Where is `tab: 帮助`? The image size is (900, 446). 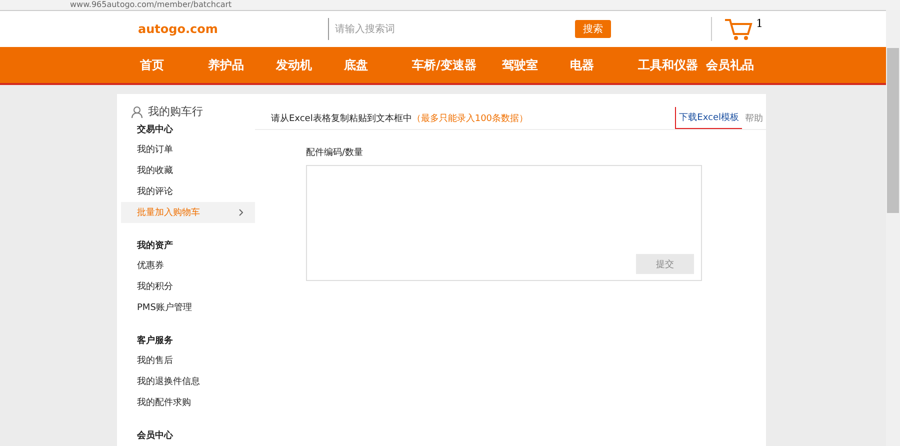
tab: 帮助 is located at coordinates (754, 118).